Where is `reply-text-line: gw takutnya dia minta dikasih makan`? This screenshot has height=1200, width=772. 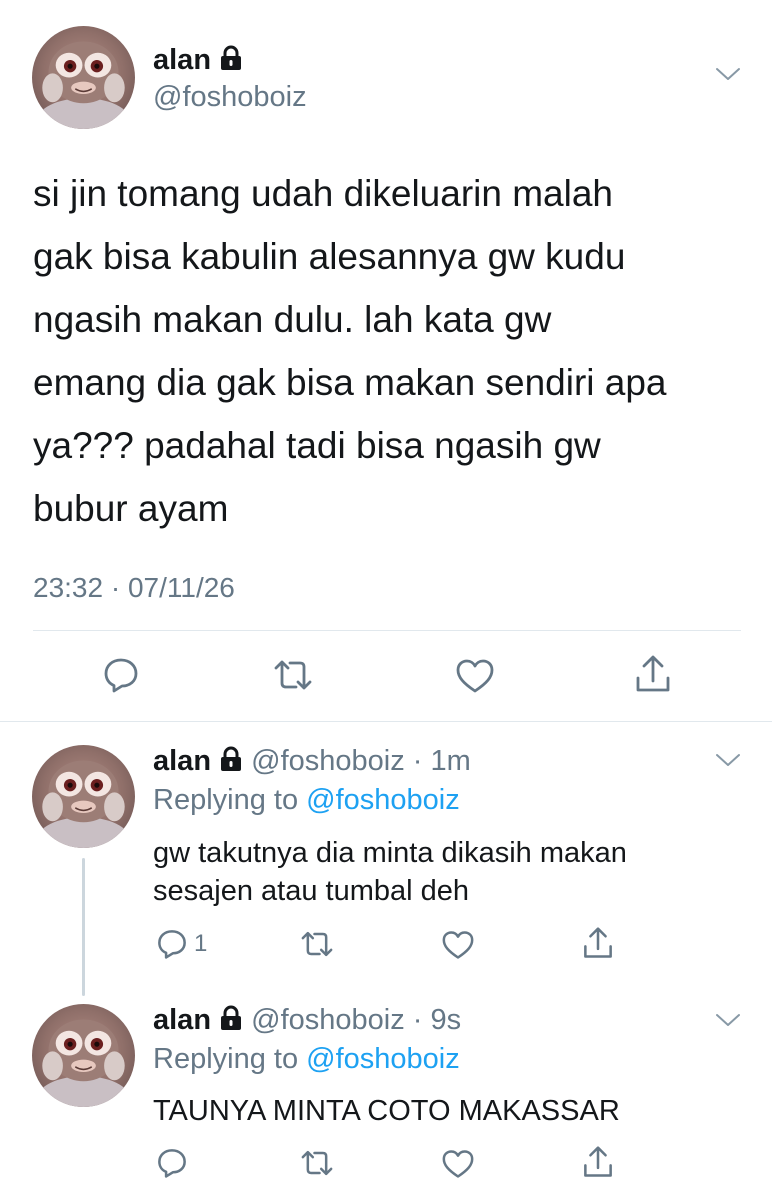
reply-text-line: gw takutnya dia minta dikasih makan is located at coordinates (390, 853).